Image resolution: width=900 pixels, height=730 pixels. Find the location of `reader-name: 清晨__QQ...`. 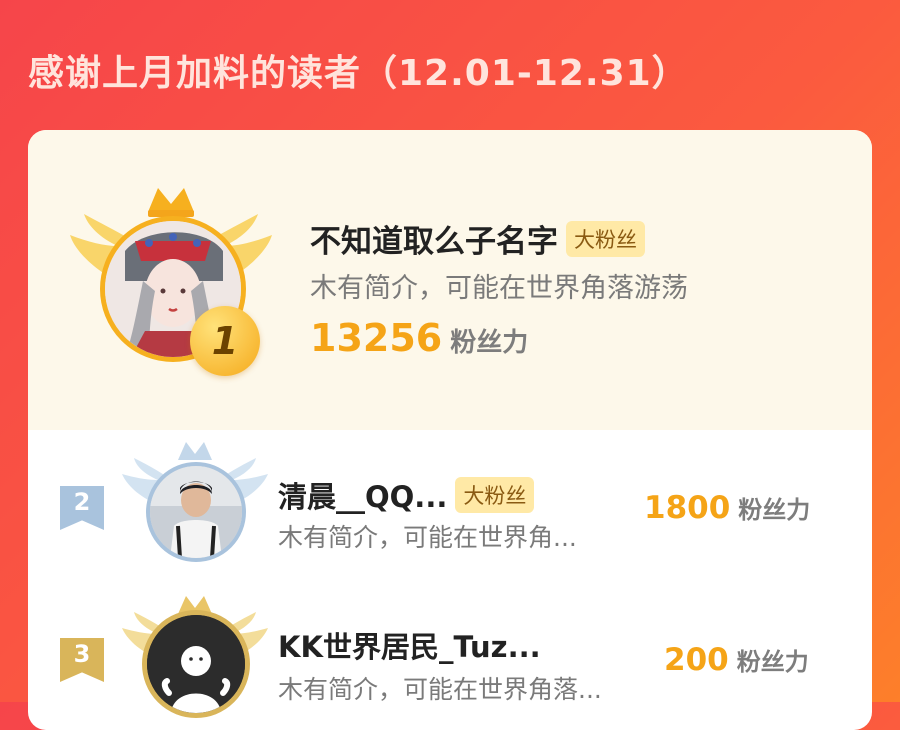

reader-name: 清晨__QQ... is located at coordinates (362, 495).